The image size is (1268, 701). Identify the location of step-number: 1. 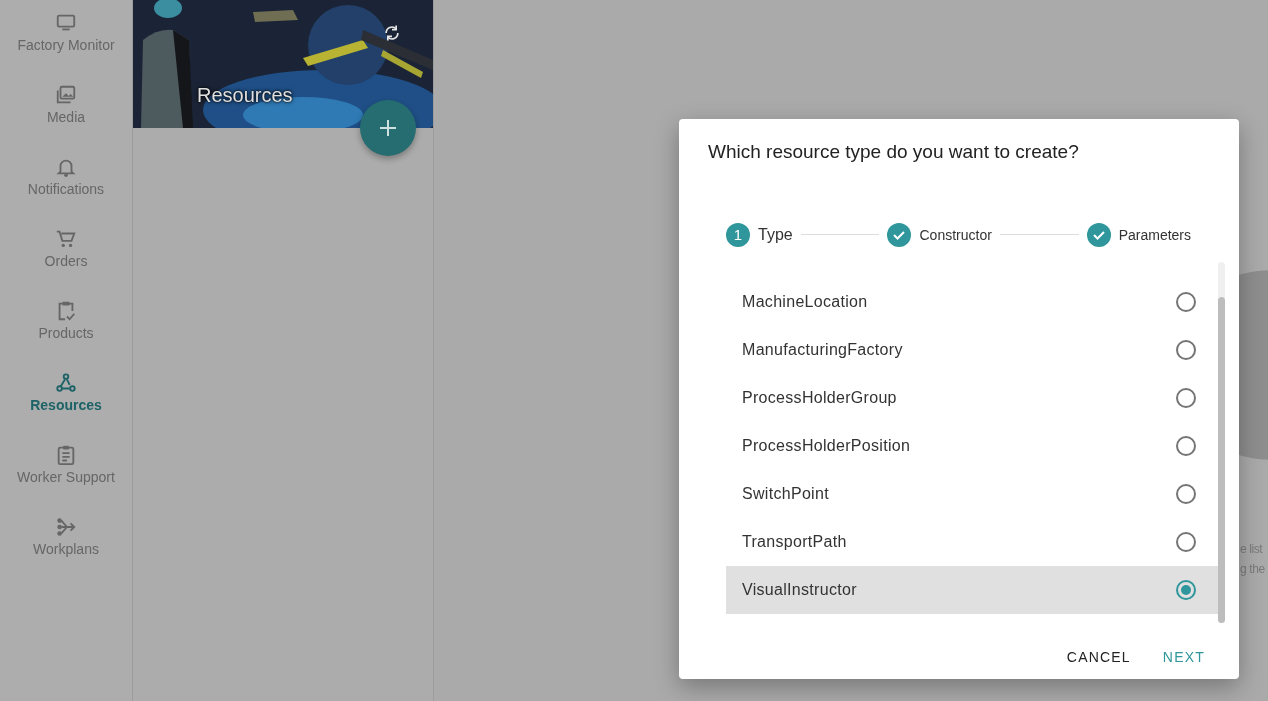
(738, 234).